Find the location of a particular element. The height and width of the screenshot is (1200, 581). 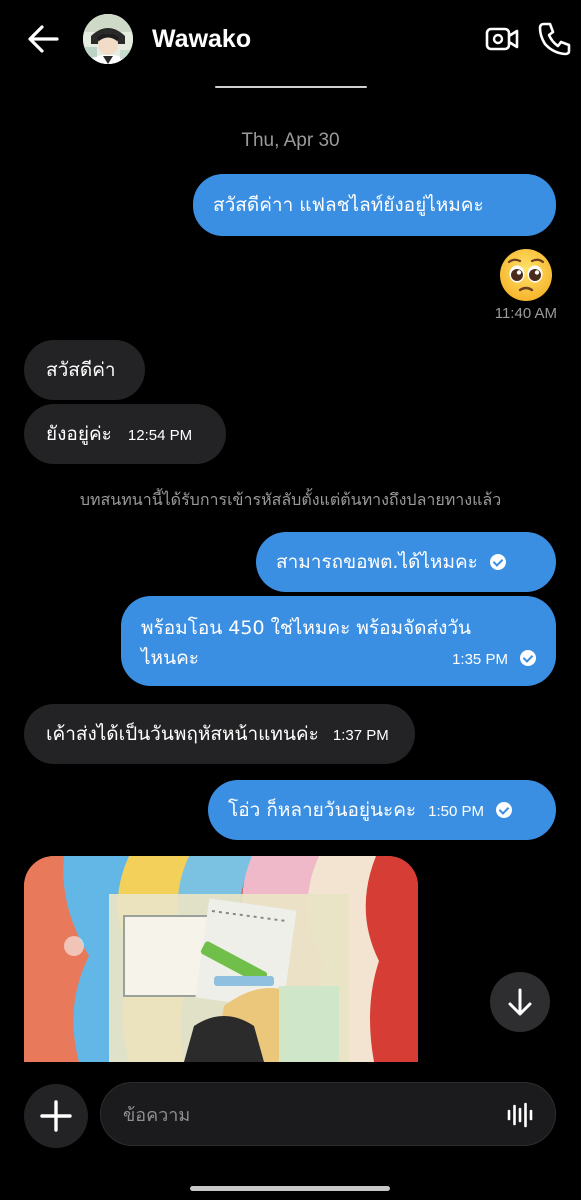

message-timestamp: 11:40 AM is located at coordinates (525, 313).